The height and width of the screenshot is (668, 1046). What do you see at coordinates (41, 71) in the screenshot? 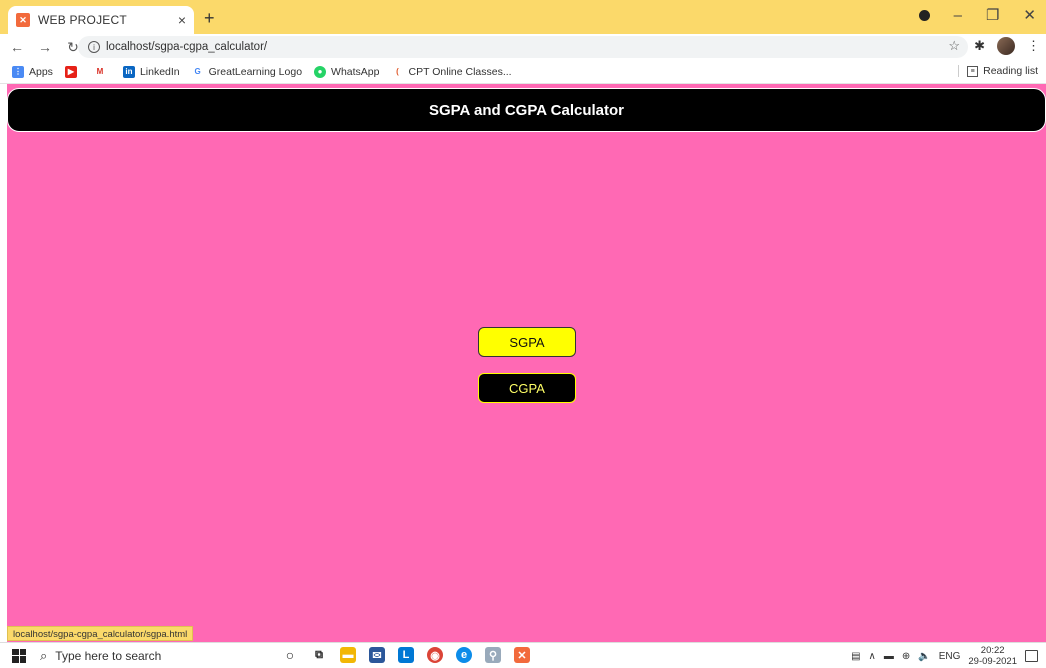
I see `bookmark-label: Apps` at bounding box center [41, 71].